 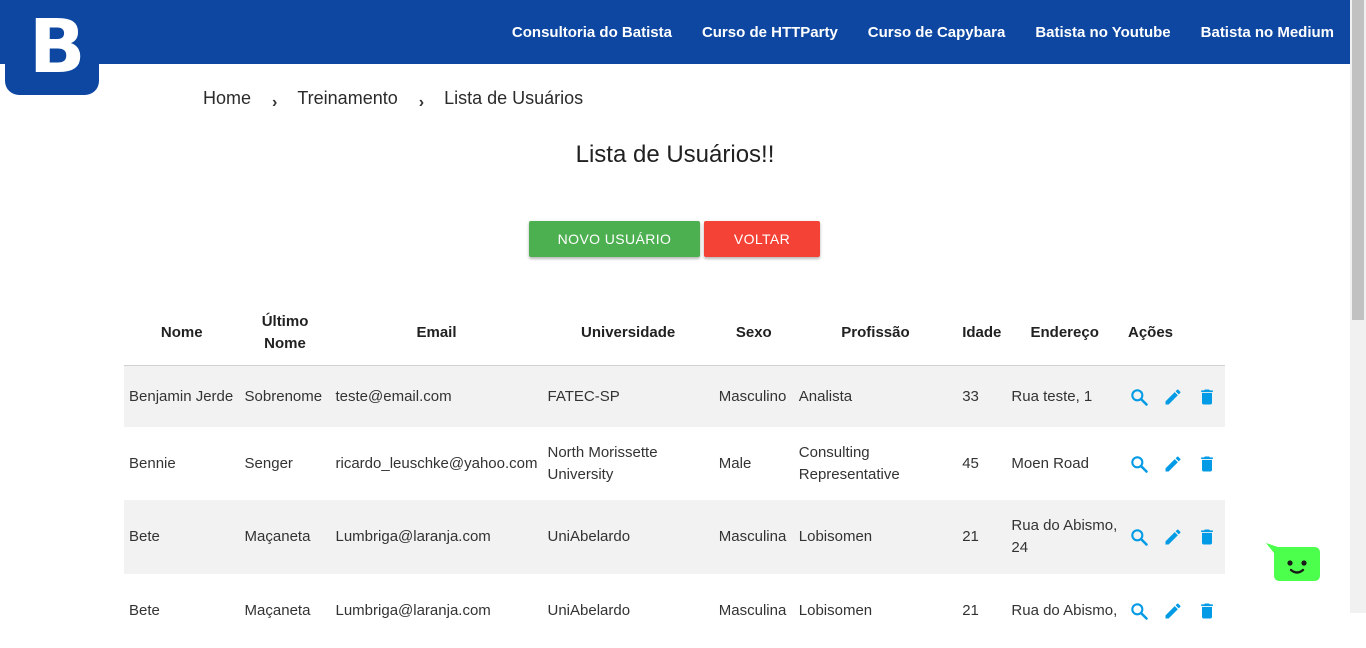 What do you see at coordinates (285, 321) in the screenshot?
I see `col-header-ultimo-nome-line1: Último` at bounding box center [285, 321].